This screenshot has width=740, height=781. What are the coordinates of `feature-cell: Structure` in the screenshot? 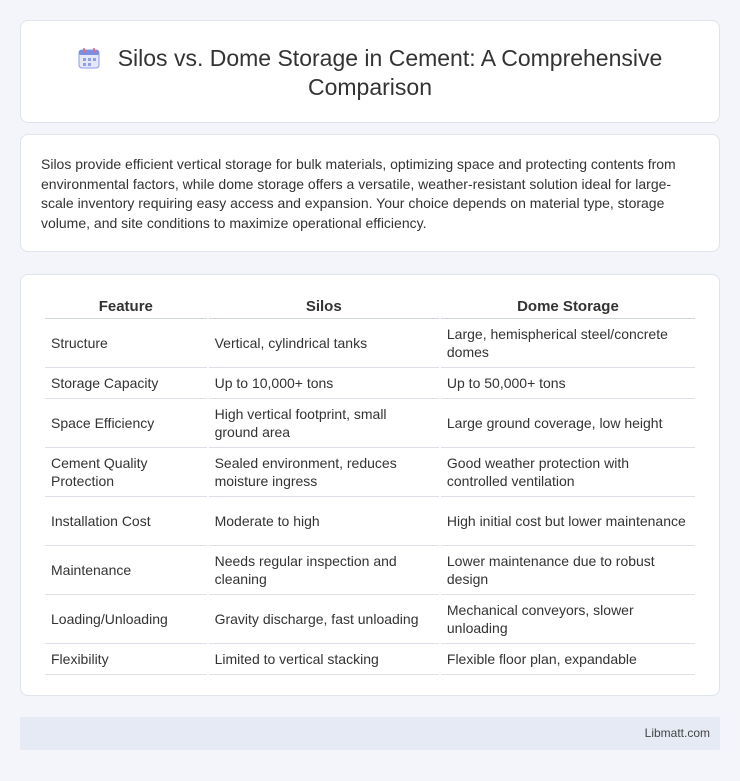 It's located at (126, 343).